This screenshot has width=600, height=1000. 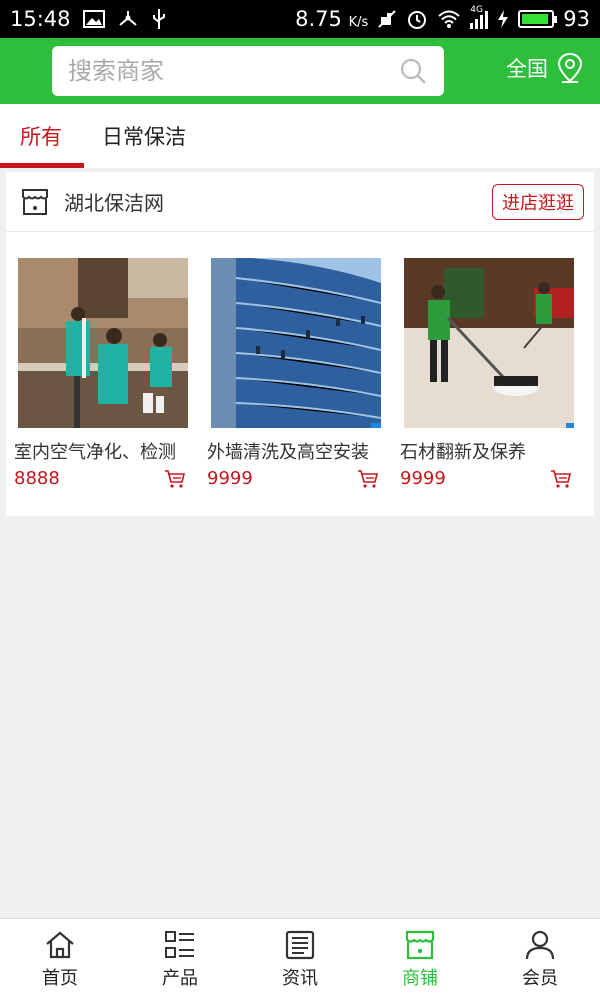 What do you see at coordinates (114, 203) in the screenshot?
I see `shop-name: 湖北保洁网` at bounding box center [114, 203].